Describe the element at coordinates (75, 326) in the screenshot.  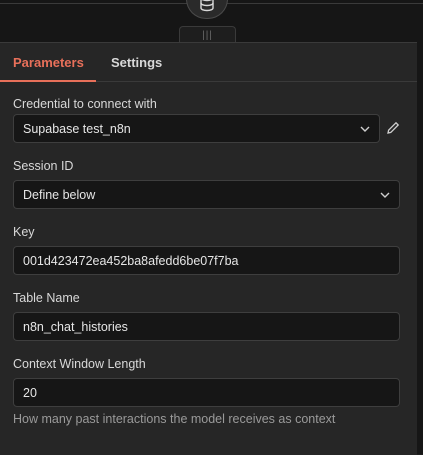
I see `table-name-value: n8n_chat_histories` at that location.